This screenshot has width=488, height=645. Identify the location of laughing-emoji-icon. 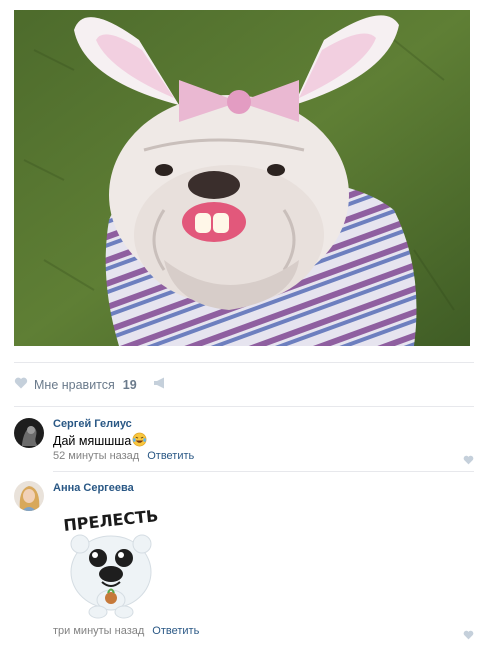
(139, 441).